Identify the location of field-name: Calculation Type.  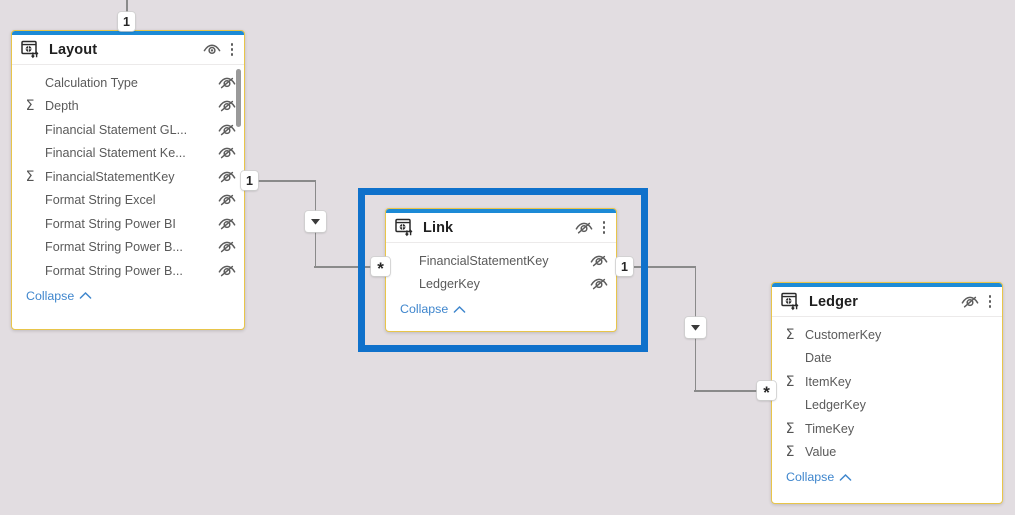
(91, 82).